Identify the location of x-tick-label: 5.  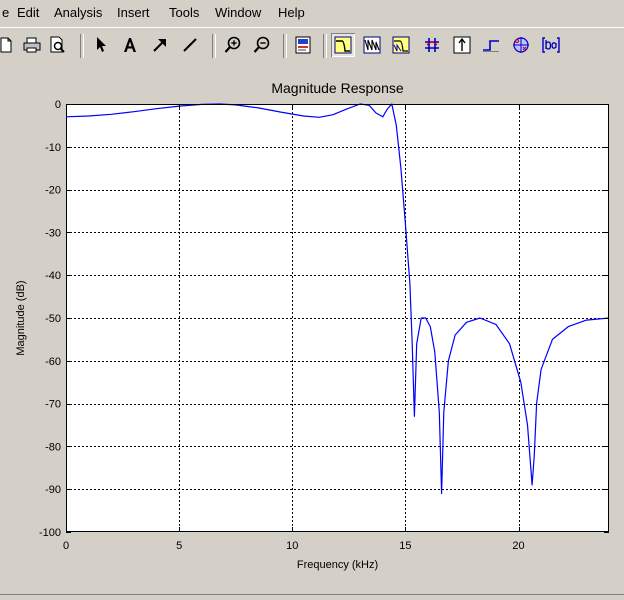
(179, 546).